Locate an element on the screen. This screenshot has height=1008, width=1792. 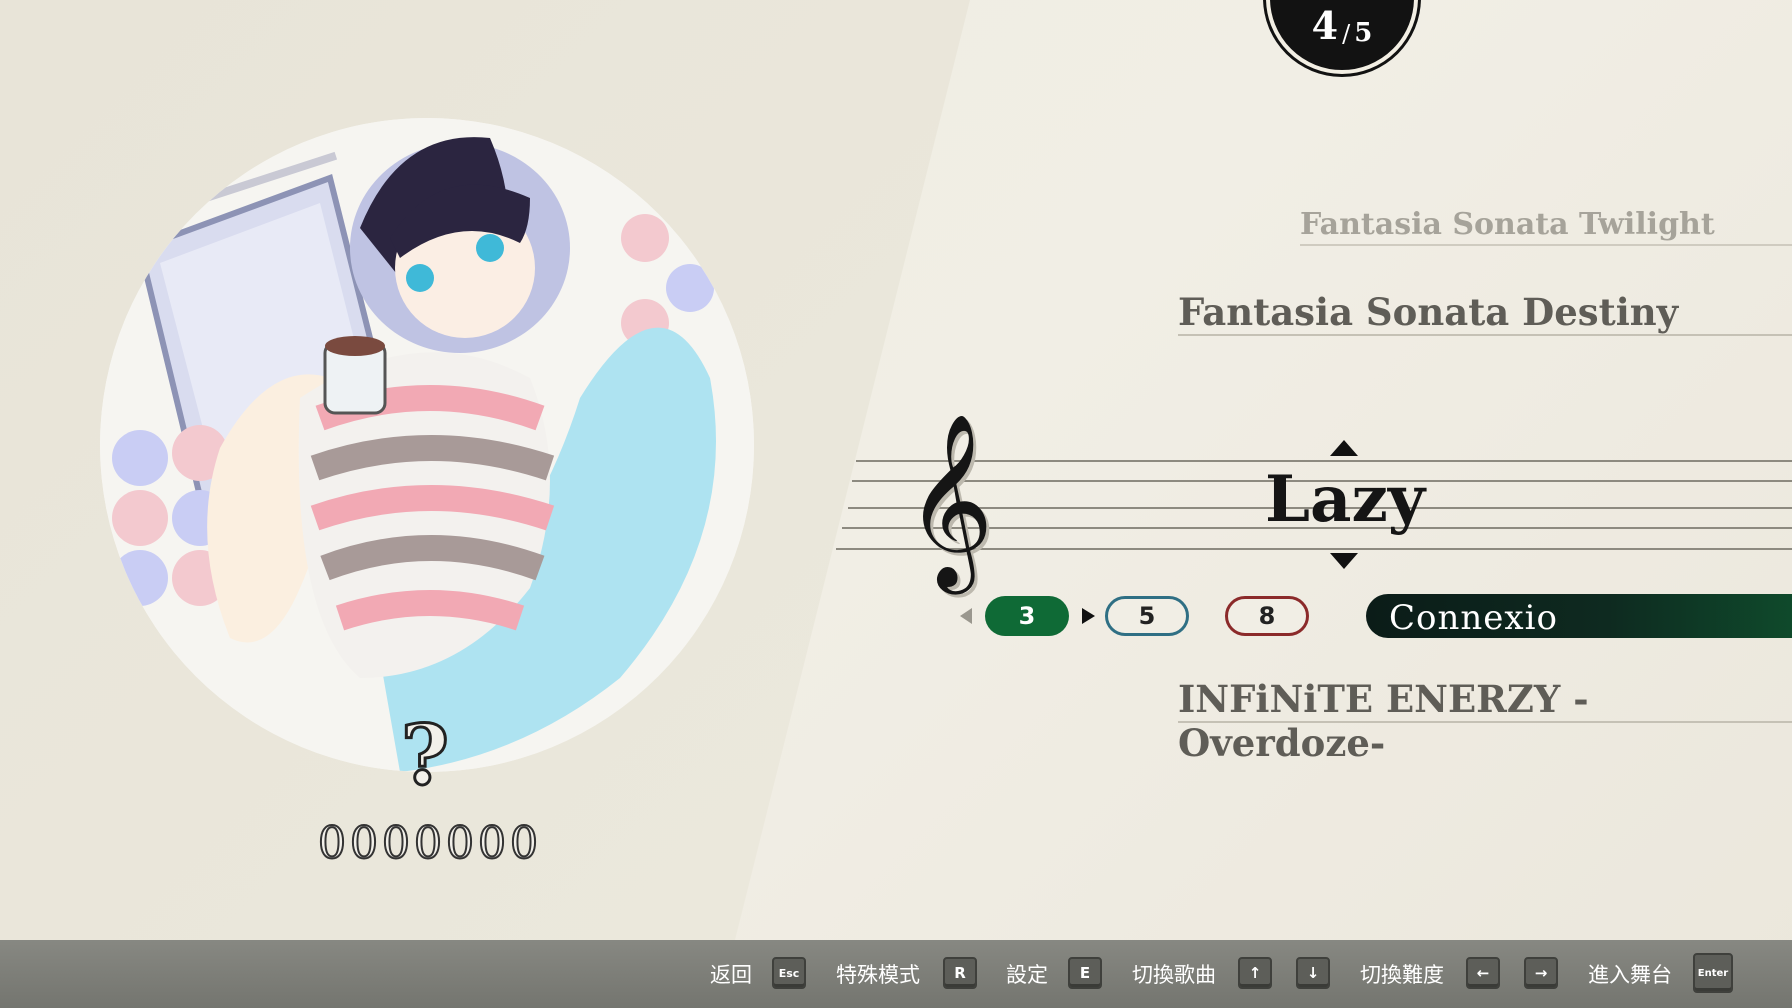
song-previous: Fantasia Sonata Twilight is located at coordinates (1507, 224).